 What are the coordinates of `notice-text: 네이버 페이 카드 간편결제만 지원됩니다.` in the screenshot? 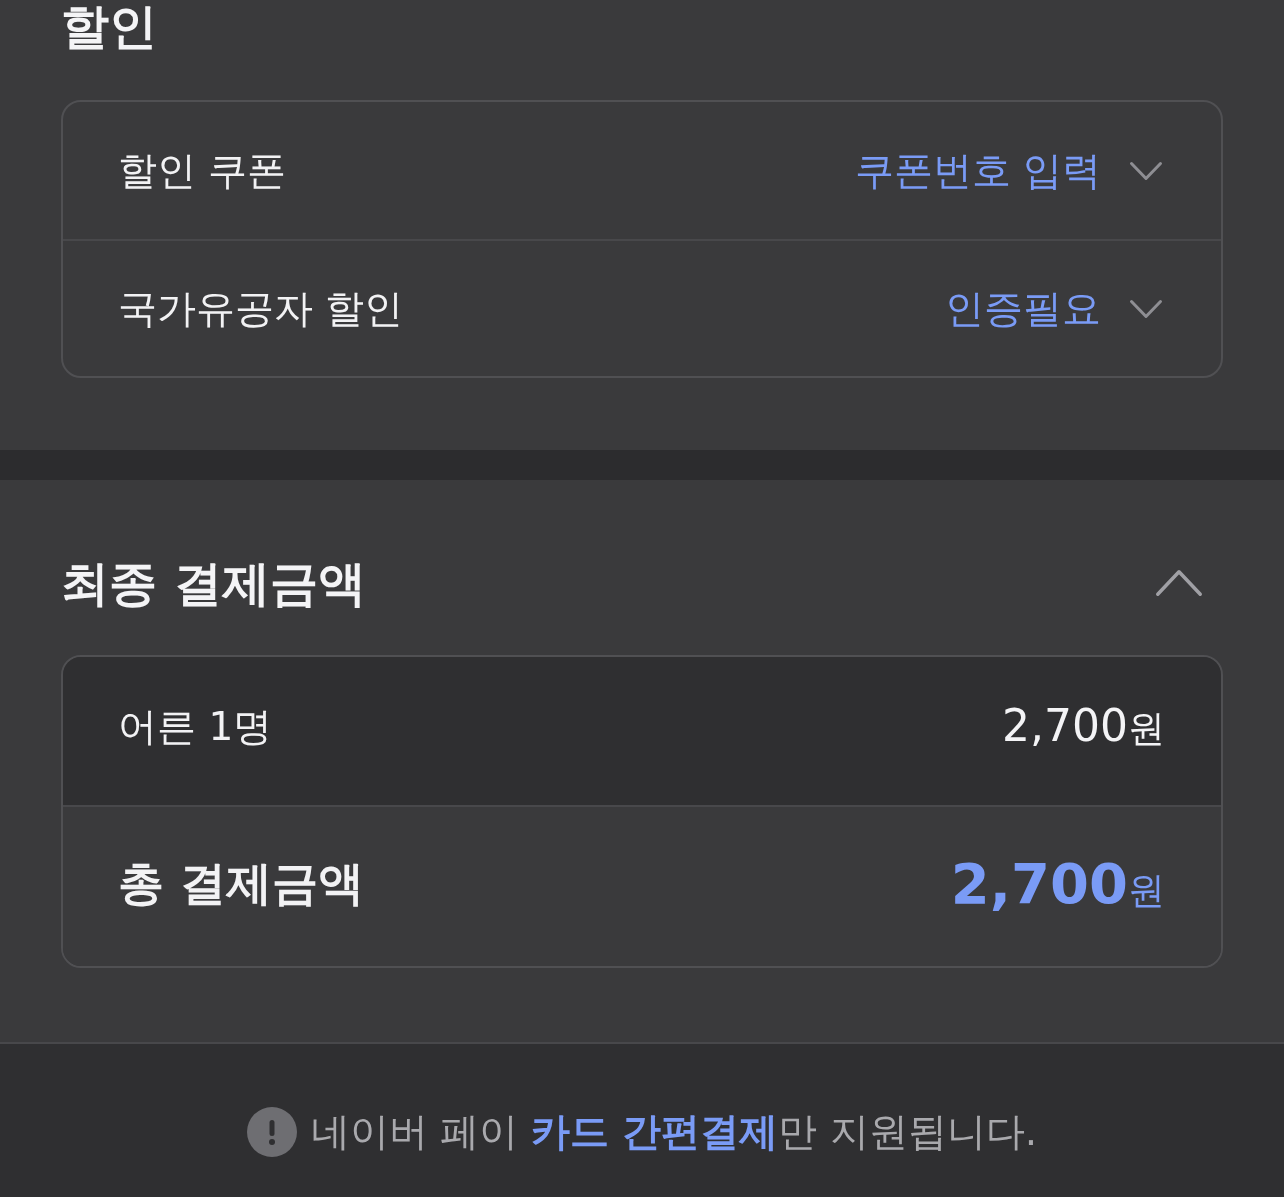 It's located at (674, 1132).